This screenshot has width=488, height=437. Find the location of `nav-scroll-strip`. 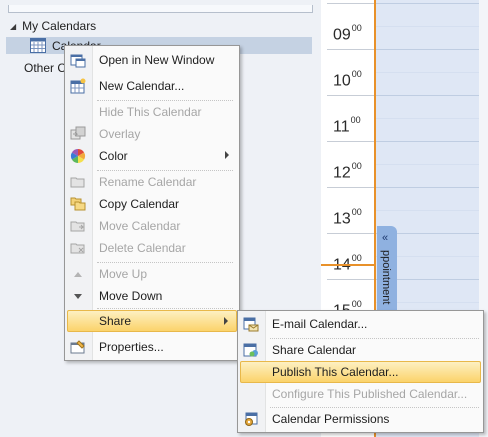

nav-scroll-strip is located at coordinates (160, 9).